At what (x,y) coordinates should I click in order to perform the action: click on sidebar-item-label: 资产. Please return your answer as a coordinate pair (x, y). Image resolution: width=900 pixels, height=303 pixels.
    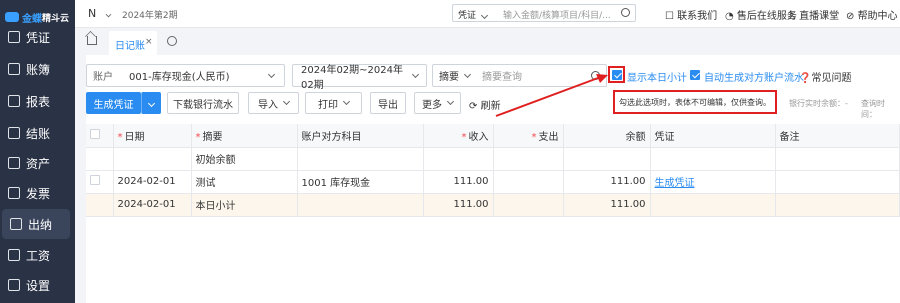
    Looking at the image, I should click on (38, 163).